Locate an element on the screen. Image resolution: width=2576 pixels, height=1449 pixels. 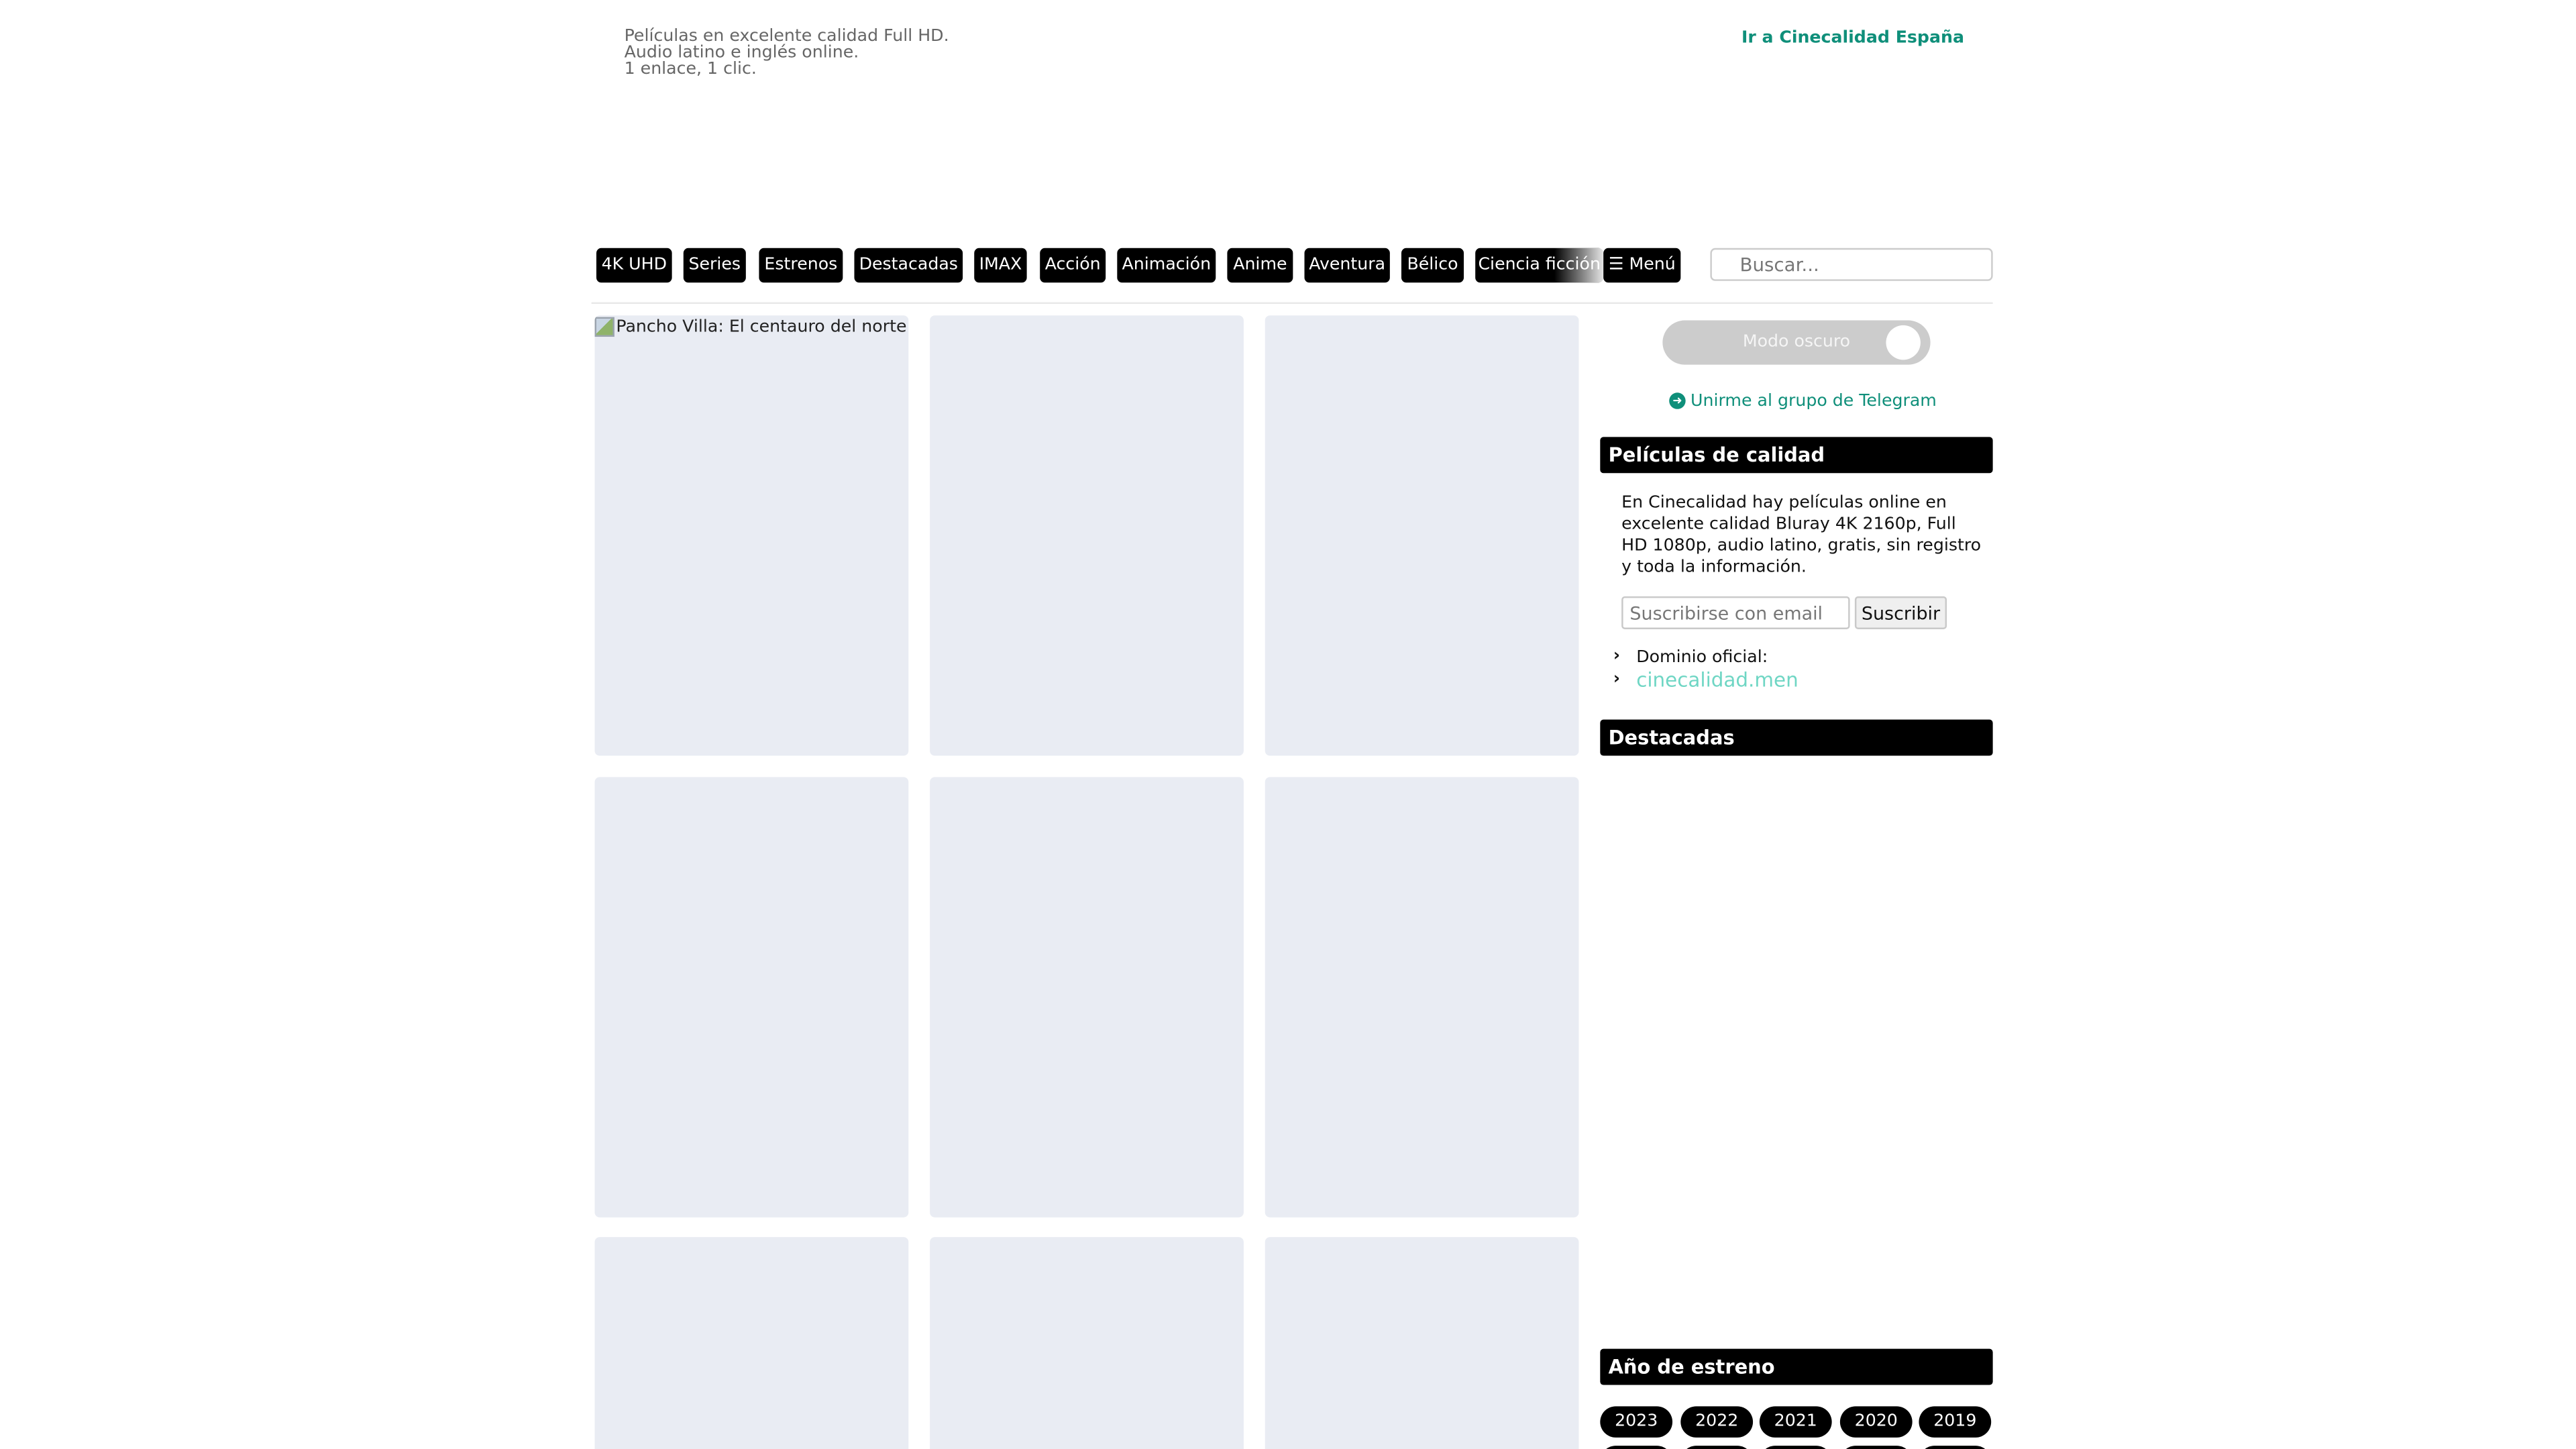
menu-button: ☰ Menú is located at coordinates (1642, 265).